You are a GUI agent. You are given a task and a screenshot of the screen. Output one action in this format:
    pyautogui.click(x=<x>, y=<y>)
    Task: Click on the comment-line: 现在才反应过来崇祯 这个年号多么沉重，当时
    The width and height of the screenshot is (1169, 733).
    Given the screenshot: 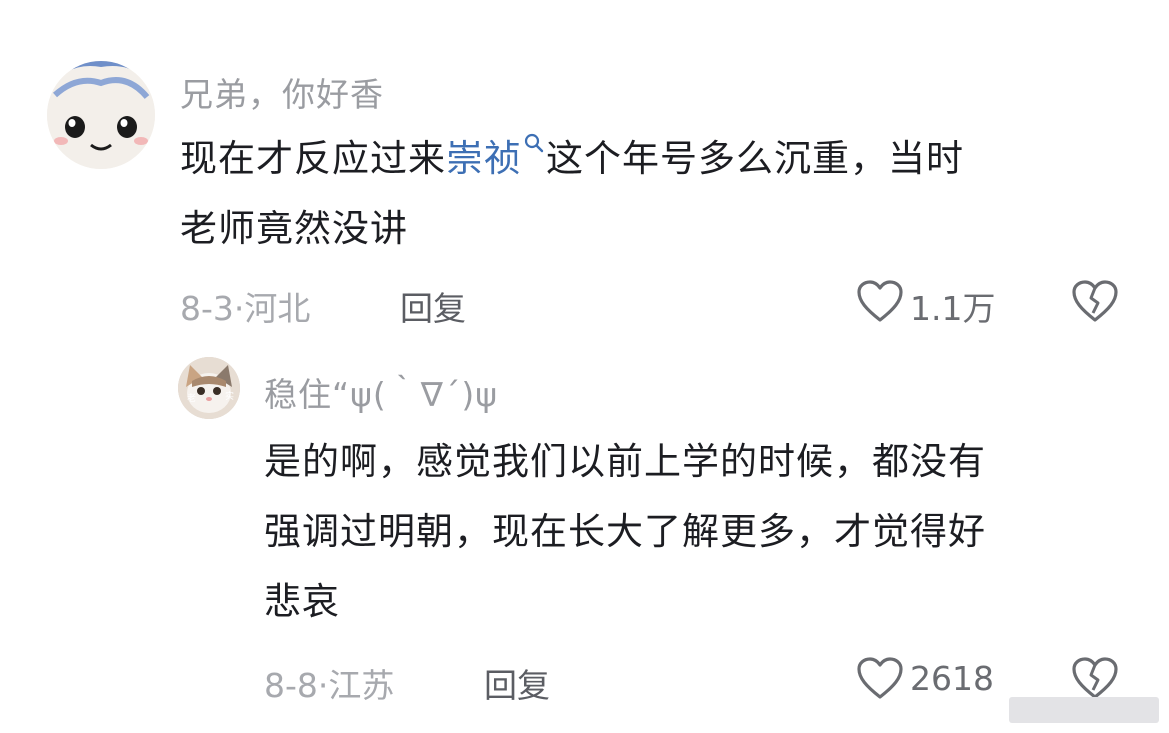 What is the action you would take?
    pyautogui.click(x=650, y=159)
    